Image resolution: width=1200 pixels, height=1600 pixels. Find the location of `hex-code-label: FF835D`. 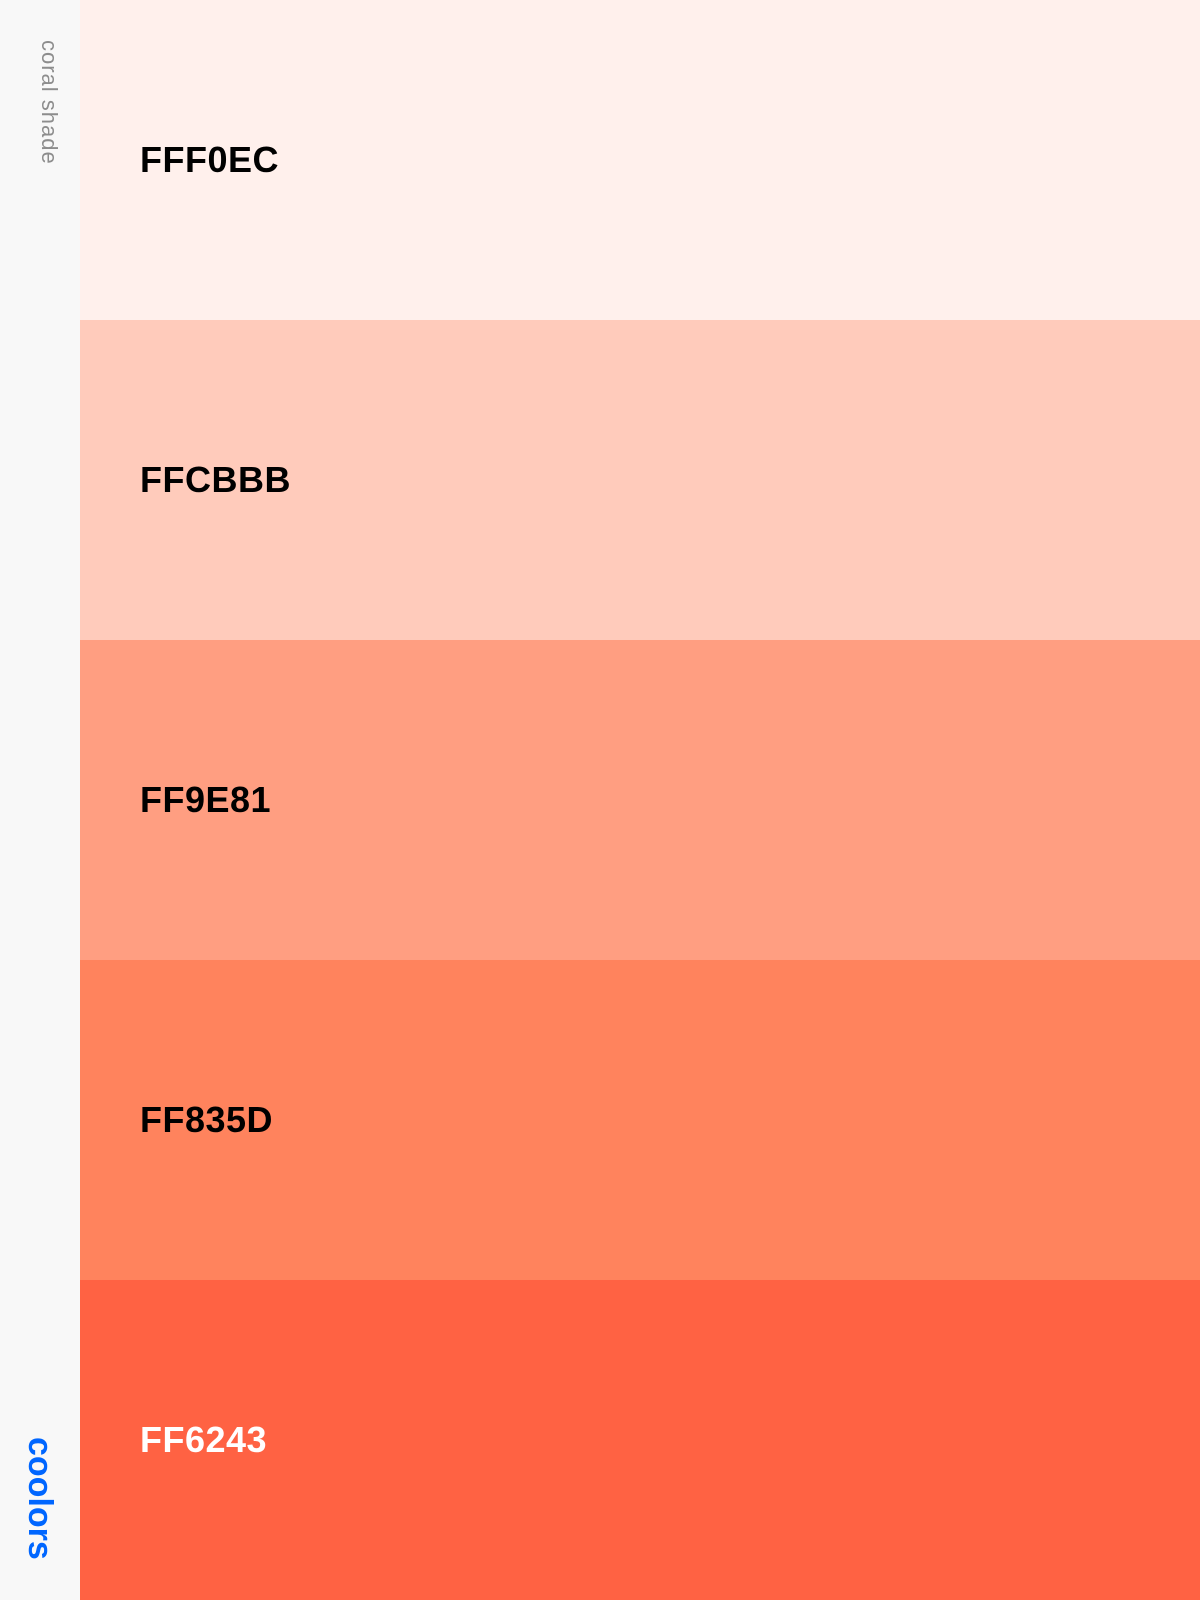

hex-code-label: FF835D is located at coordinates (207, 1119).